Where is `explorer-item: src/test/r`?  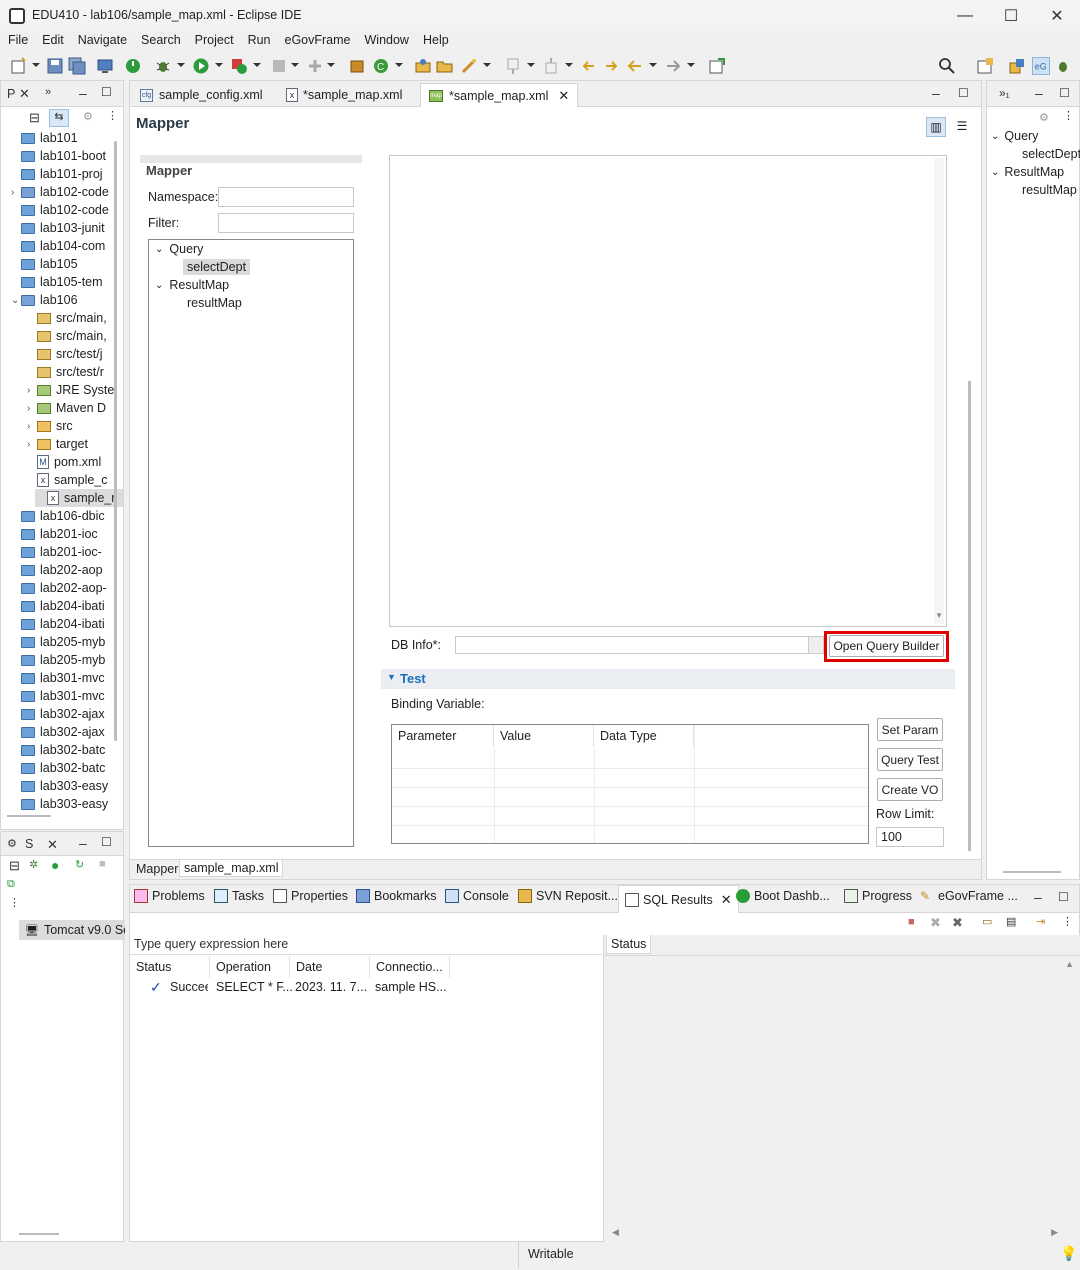
explorer-item: src/test/r is located at coordinates (52, 372).